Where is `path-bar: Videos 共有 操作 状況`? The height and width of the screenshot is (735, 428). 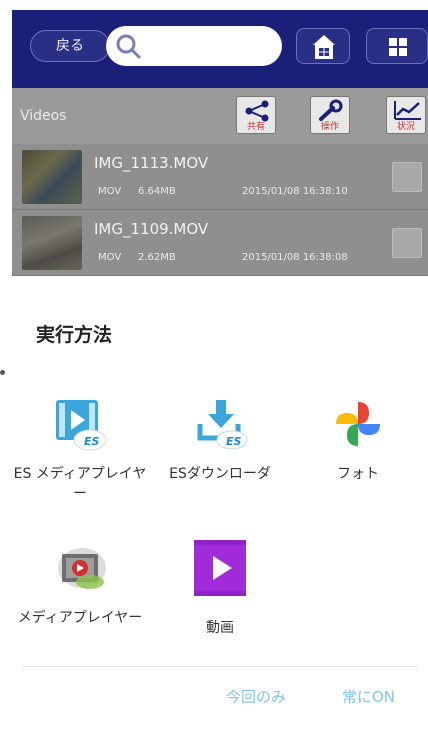
path-bar: Videos 共有 操作 状況 is located at coordinates (220, 116).